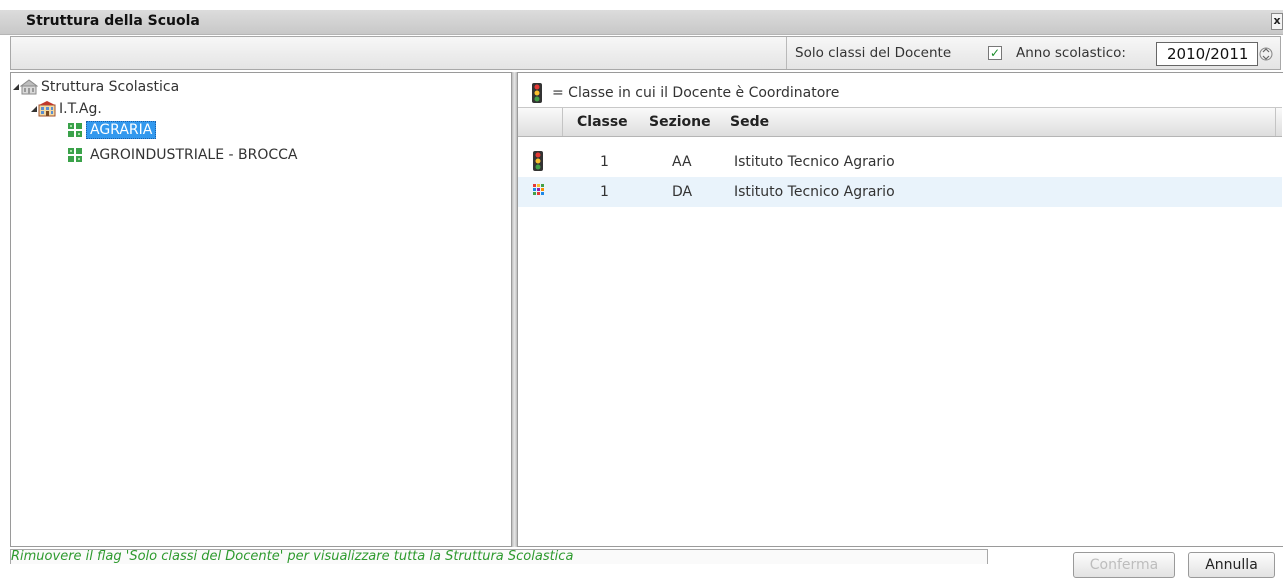 The width and height of the screenshot is (1283, 578). I want to click on tree-node-root: Struttura Scolastica, so click(96, 87).